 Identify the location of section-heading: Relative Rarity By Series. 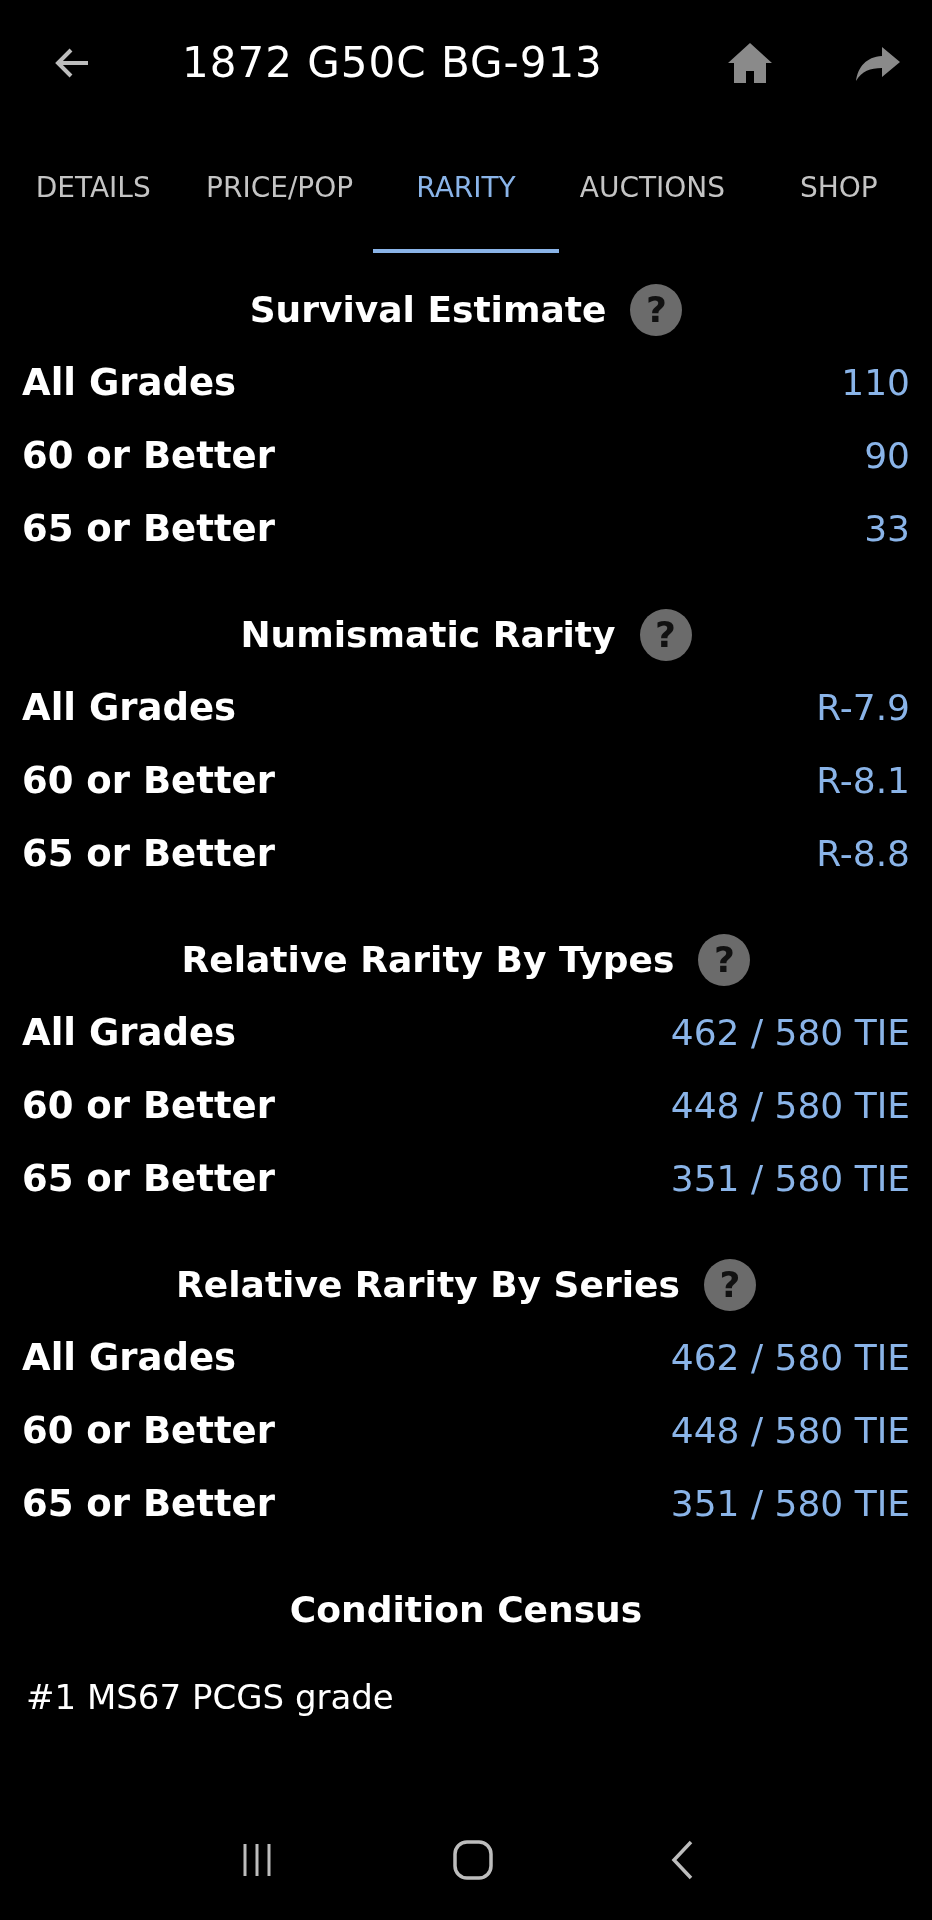
(428, 1284).